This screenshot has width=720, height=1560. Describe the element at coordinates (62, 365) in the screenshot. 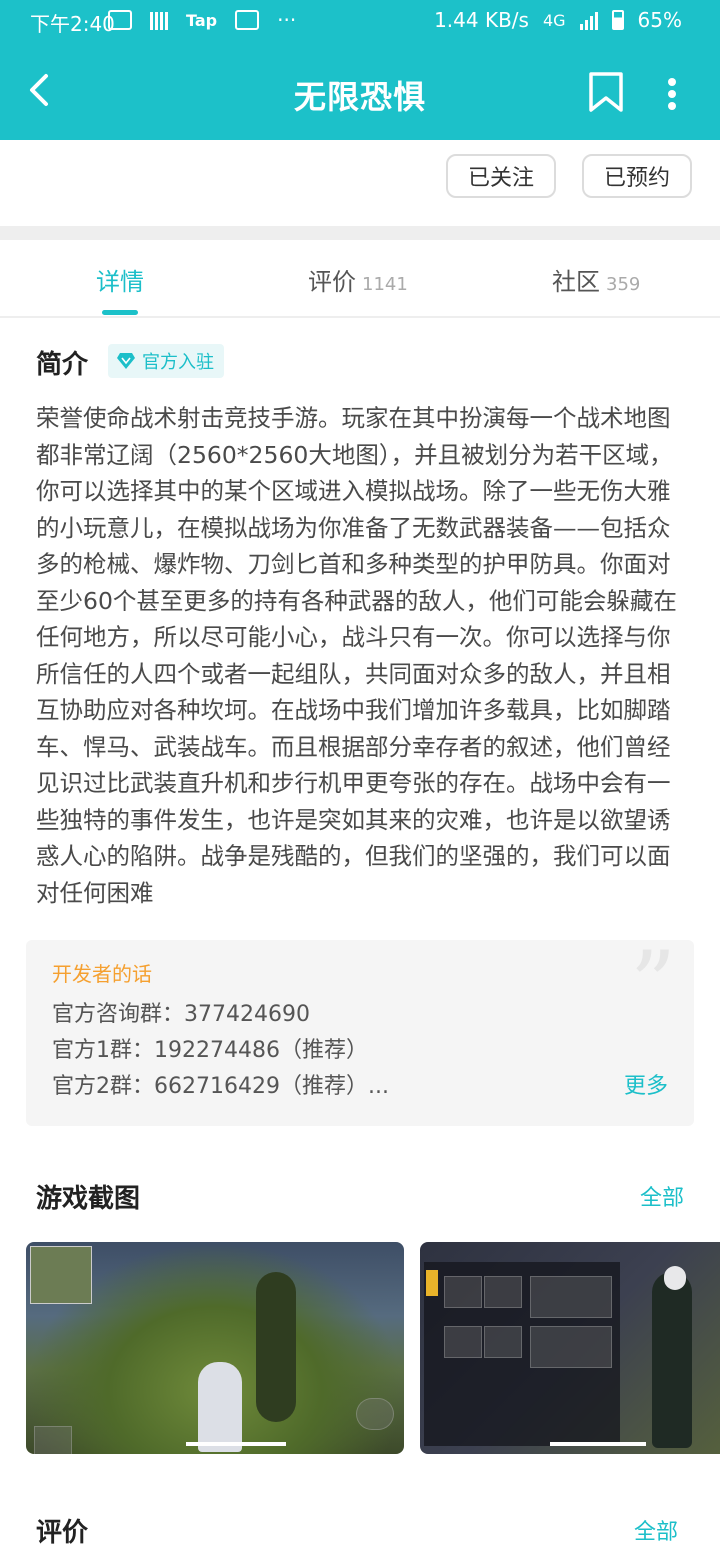

I see `intro-title: 简介` at that location.